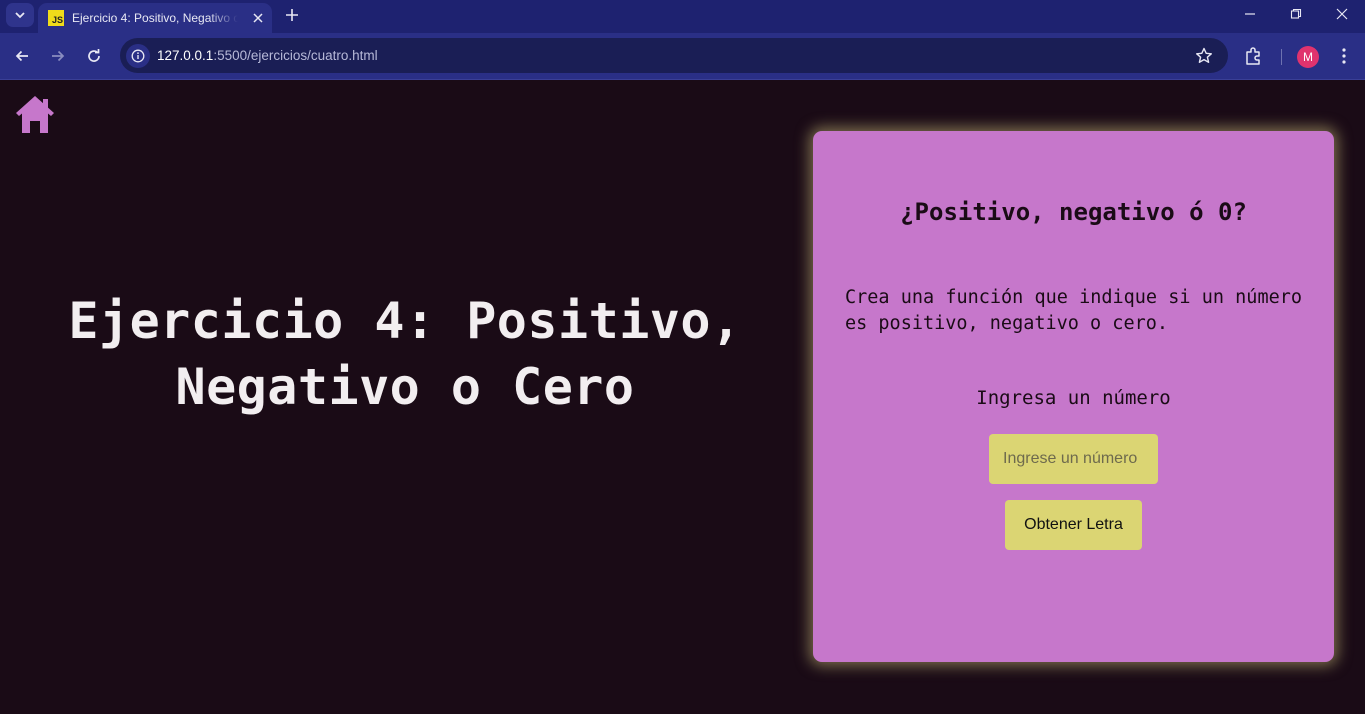 This screenshot has width=1365, height=714. I want to click on url-text: 127.0.0.1:5500/ejercicios/cuatro.html, so click(267, 55).